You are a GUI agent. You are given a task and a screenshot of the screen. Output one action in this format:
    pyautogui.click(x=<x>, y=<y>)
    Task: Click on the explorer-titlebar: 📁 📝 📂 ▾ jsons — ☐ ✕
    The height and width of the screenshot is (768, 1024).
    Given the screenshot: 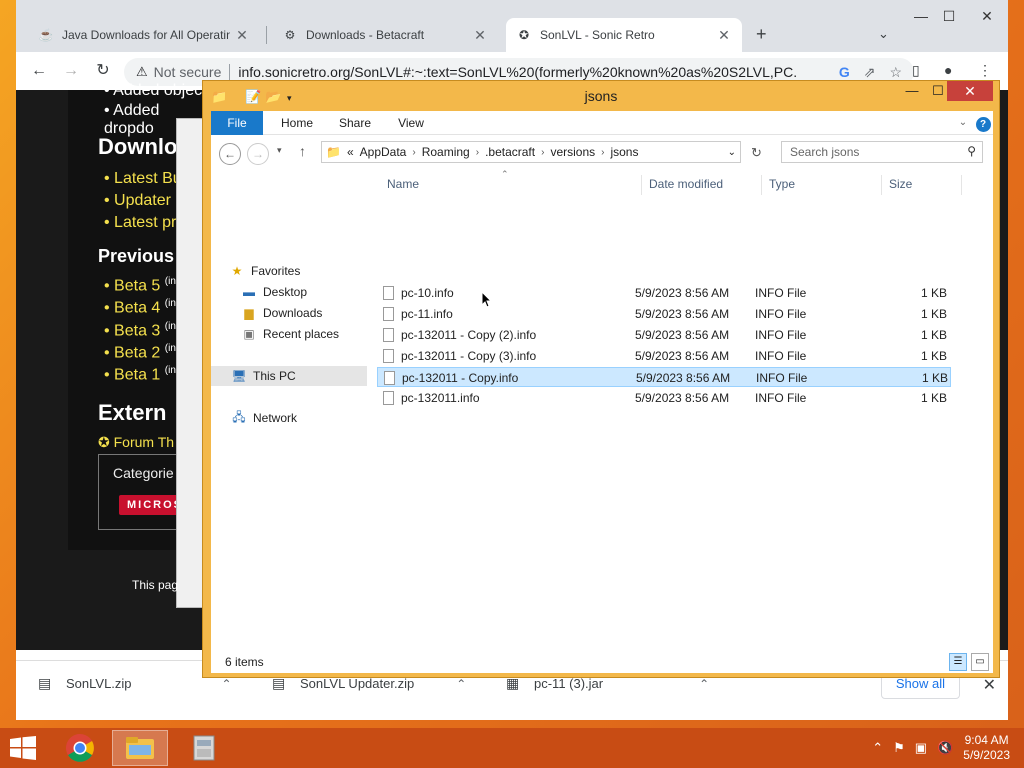 What is the action you would take?
    pyautogui.click(x=601, y=96)
    